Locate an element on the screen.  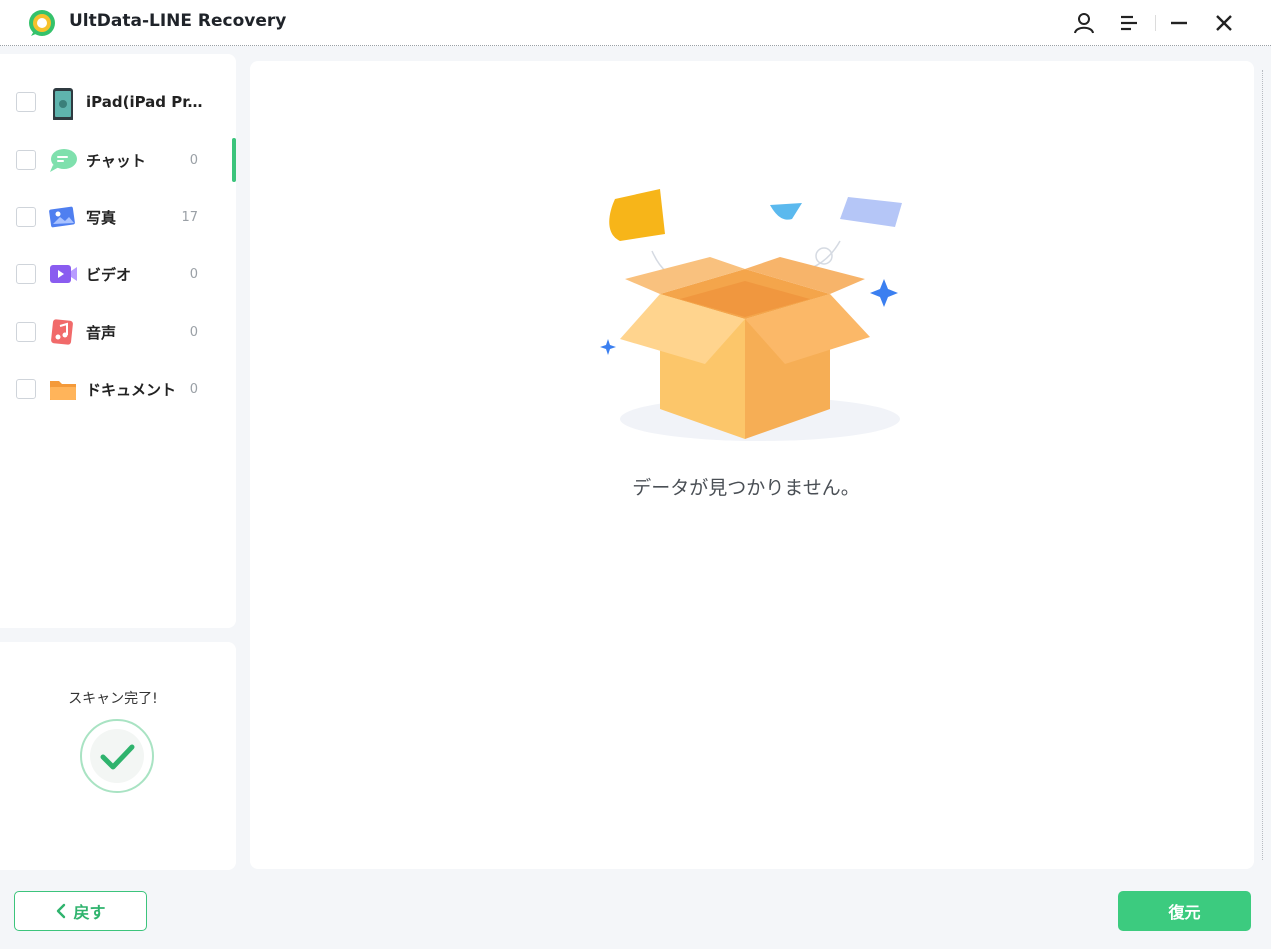
minimize-icon is located at coordinates (1179, 23).